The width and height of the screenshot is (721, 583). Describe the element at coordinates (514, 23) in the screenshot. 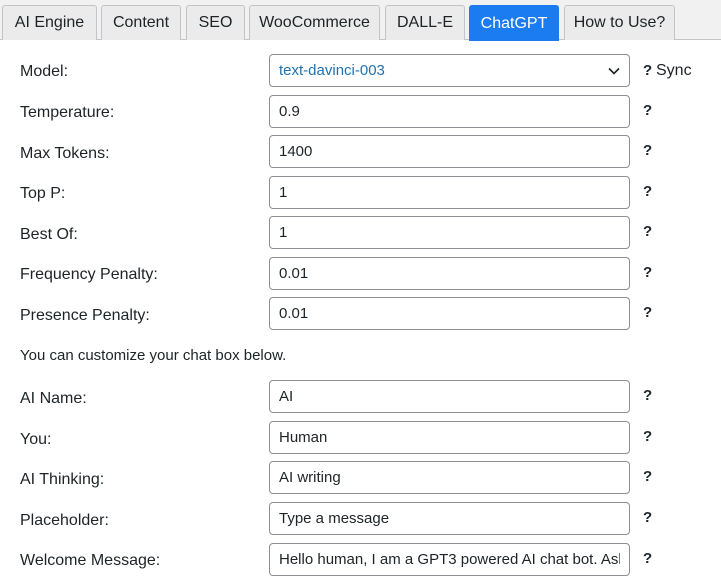

I see `tab-chatgpt: ChatGPT` at that location.